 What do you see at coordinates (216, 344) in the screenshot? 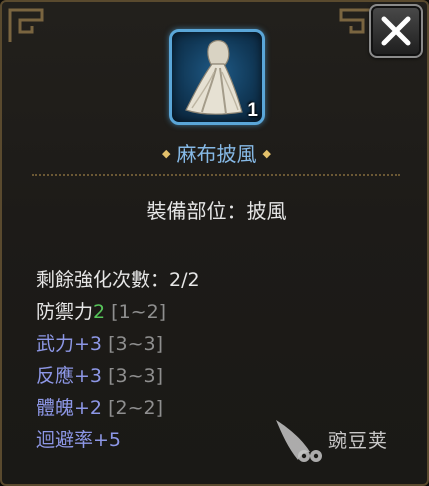
I see `stat-force: 武力+3 [3~3]` at bounding box center [216, 344].